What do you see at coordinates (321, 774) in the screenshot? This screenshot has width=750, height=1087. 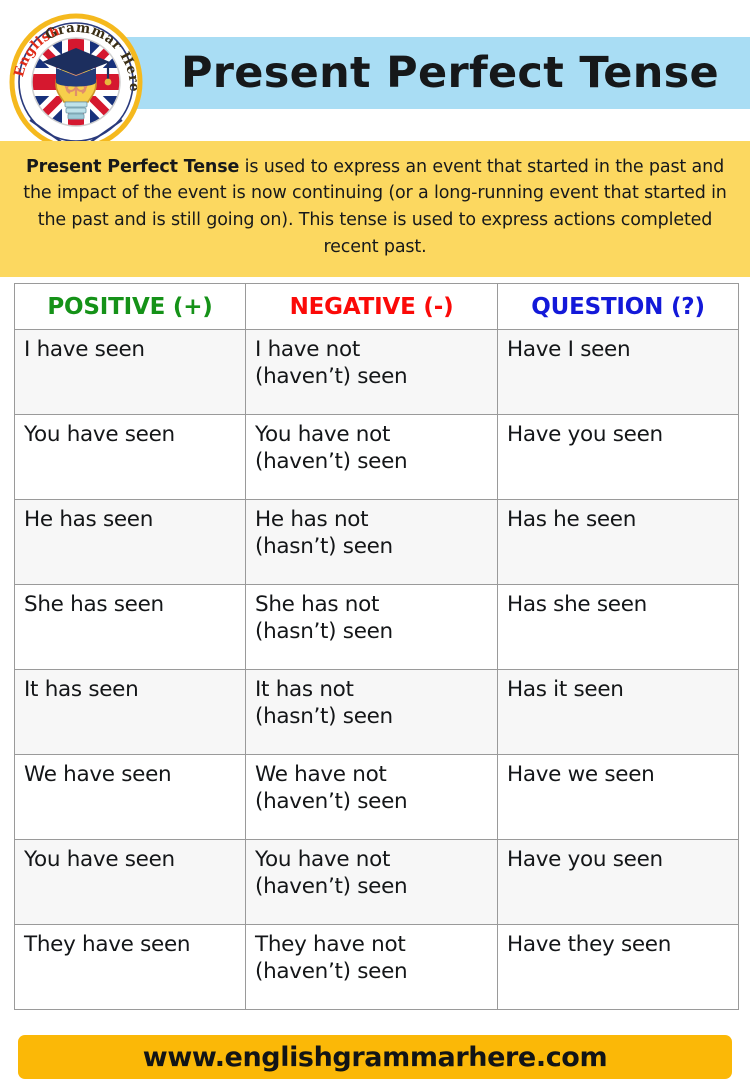 I see `cell-negative-line1: We have not` at bounding box center [321, 774].